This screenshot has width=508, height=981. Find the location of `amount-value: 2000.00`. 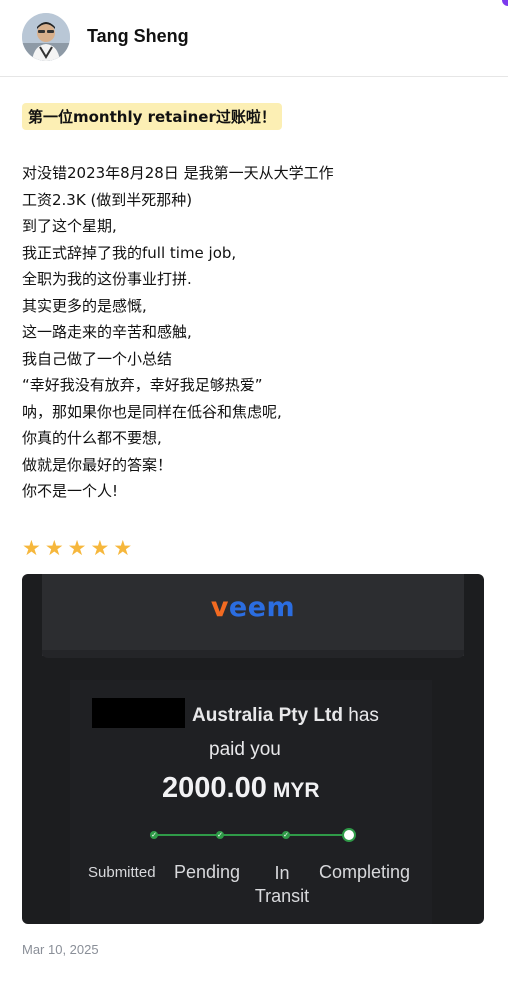

amount-value: 2000.00 is located at coordinates (214, 788).